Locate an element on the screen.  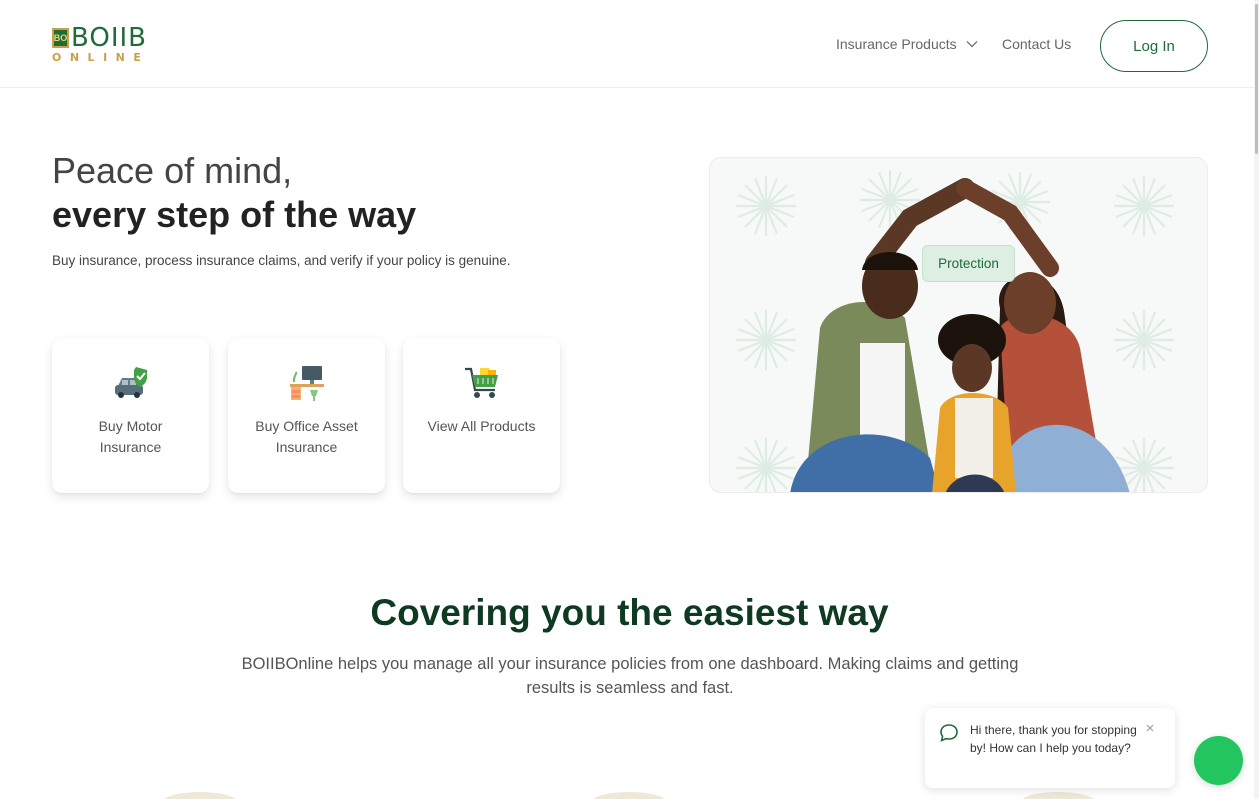
boiib-logo: BO BOIIB ONLINE is located at coordinates (104, 44).